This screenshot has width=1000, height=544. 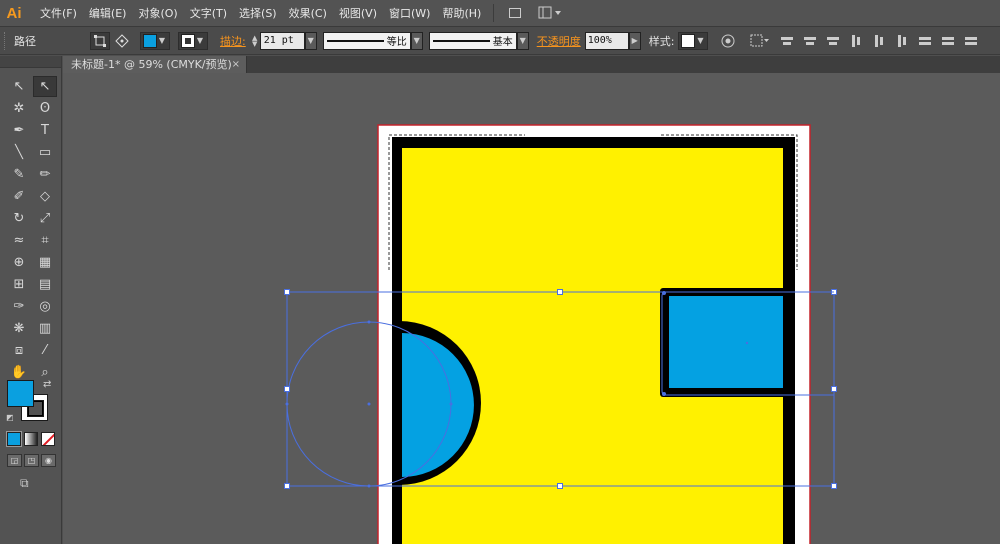 I want to click on bridge-icon, so click(x=515, y=13).